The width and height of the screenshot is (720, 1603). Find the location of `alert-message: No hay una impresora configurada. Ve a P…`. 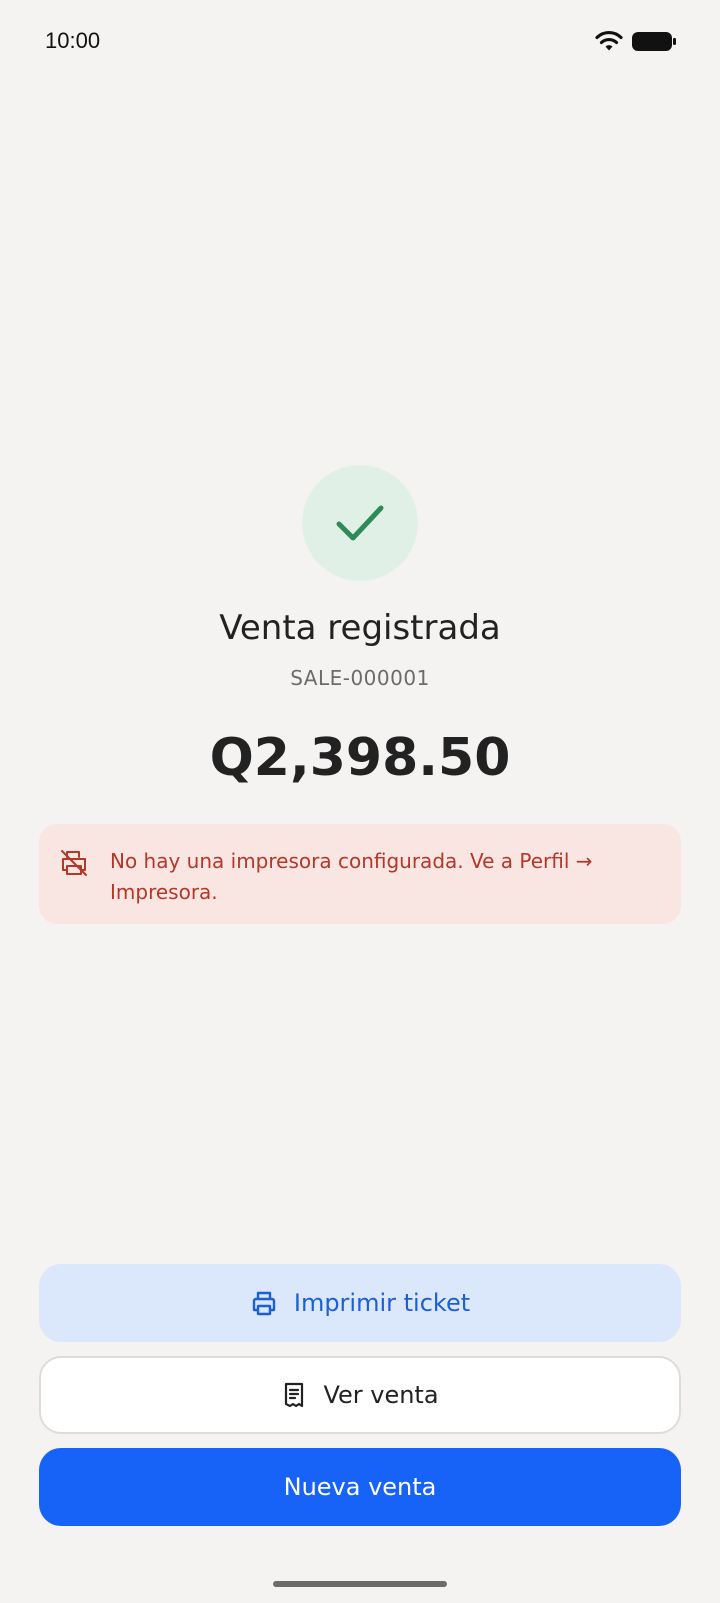

alert-message: No hay una impresora configurada. Ve a P… is located at coordinates (351, 876).